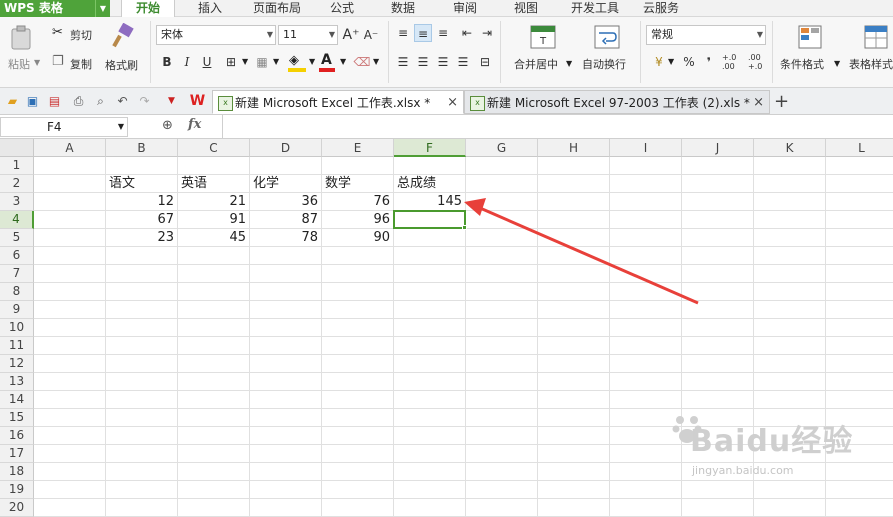 Image resolution: width=893 pixels, height=517 pixels. I want to click on cell-g1, so click(502, 166).